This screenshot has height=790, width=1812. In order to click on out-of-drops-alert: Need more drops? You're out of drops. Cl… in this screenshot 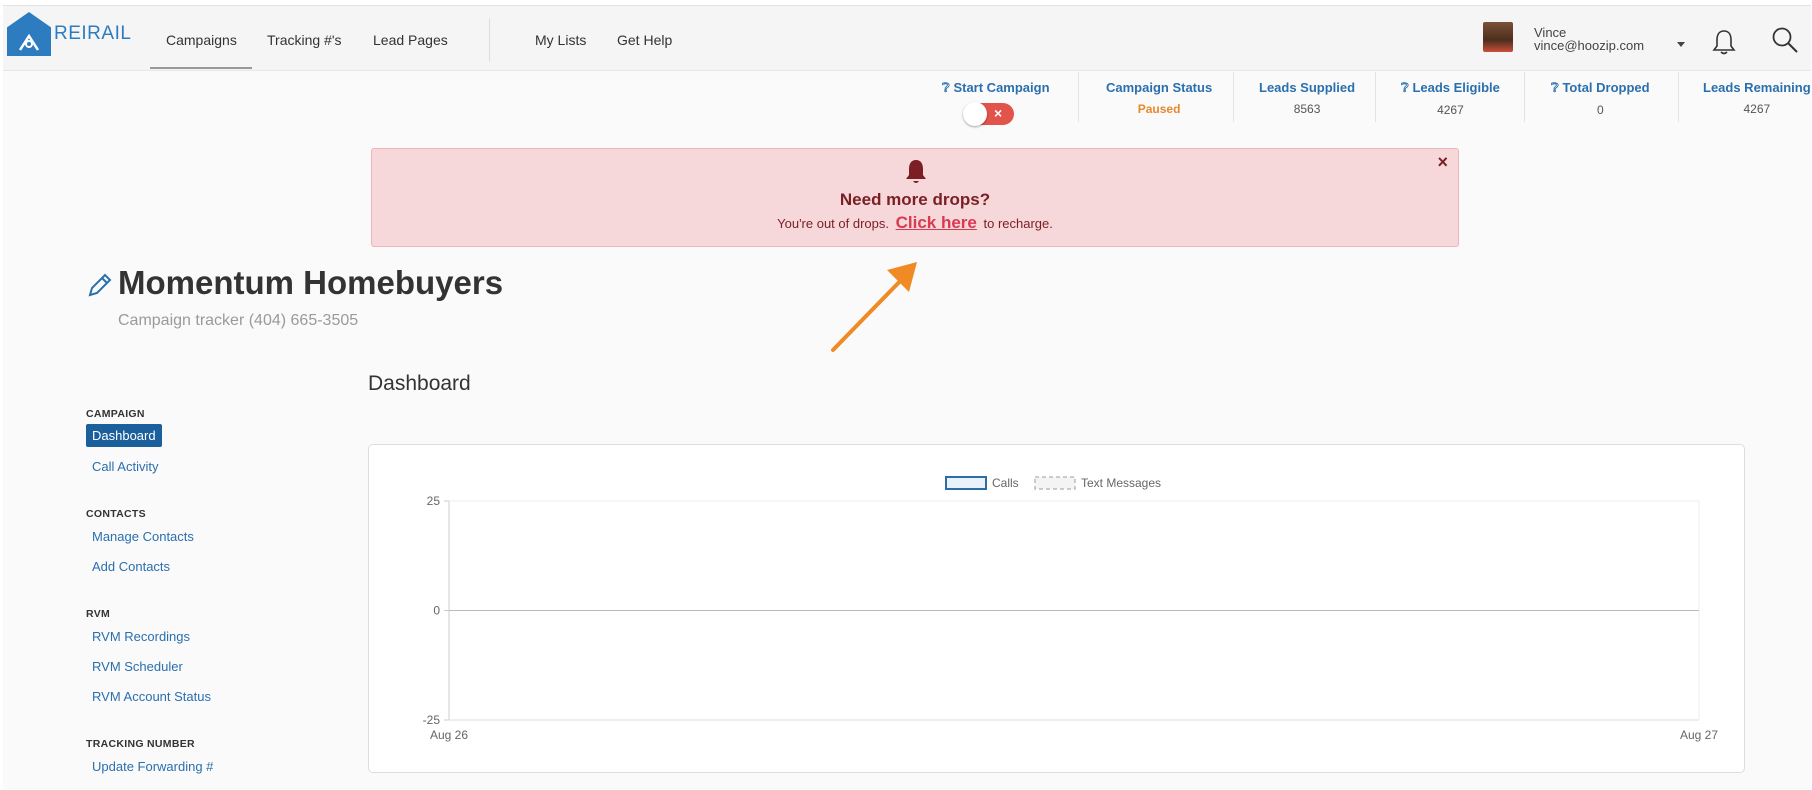, I will do `click(915, 197)`.